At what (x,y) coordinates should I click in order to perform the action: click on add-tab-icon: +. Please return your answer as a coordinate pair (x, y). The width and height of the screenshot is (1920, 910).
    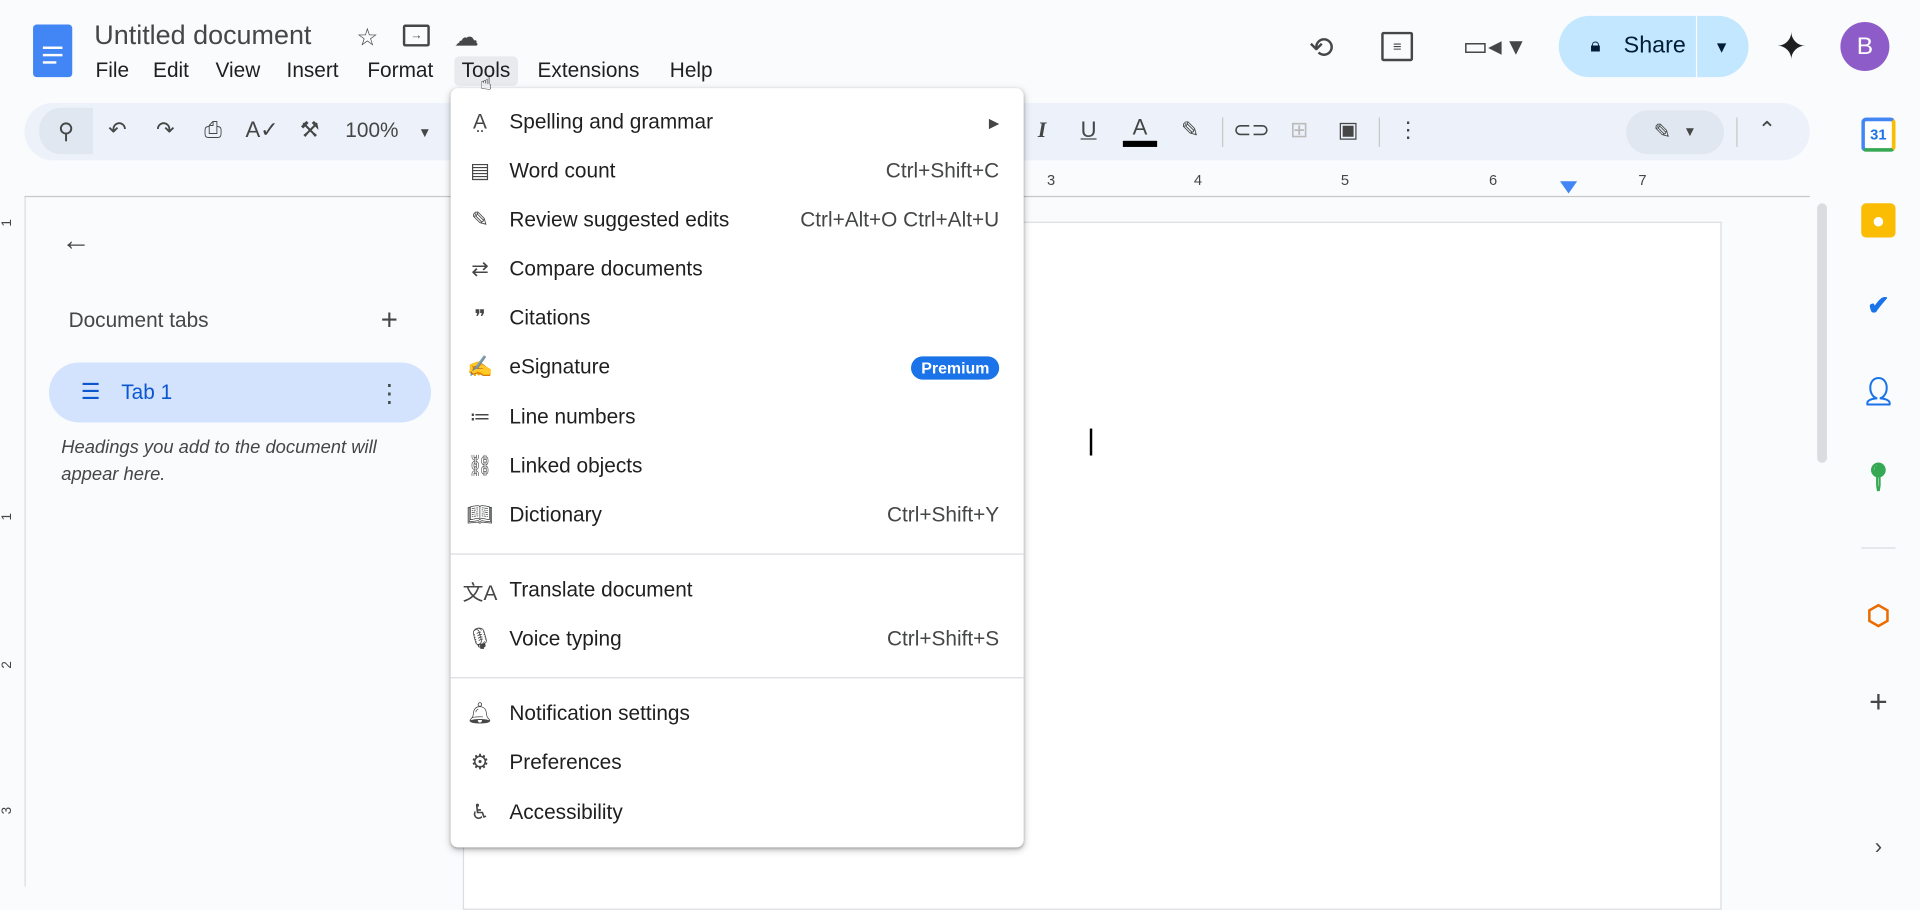
    Looking at the image, I should click on (389, 320).